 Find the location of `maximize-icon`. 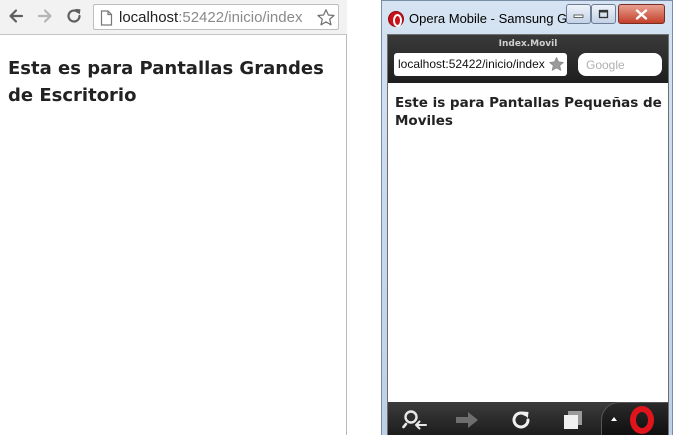

maximize-icon is located at coordinates (603, 14).